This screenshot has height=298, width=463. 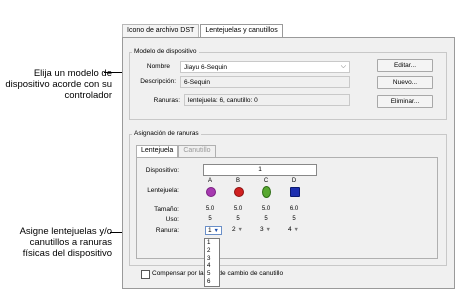 What do you see at coordinates (266, 209) in the screenshot?
I see `size-c: 5.0` at bounding box center [266, 209].